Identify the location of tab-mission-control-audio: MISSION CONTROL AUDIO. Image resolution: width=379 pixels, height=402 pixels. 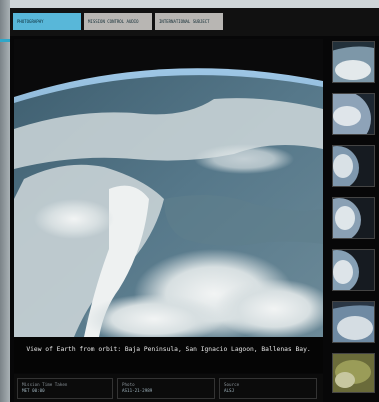
(118, 21).